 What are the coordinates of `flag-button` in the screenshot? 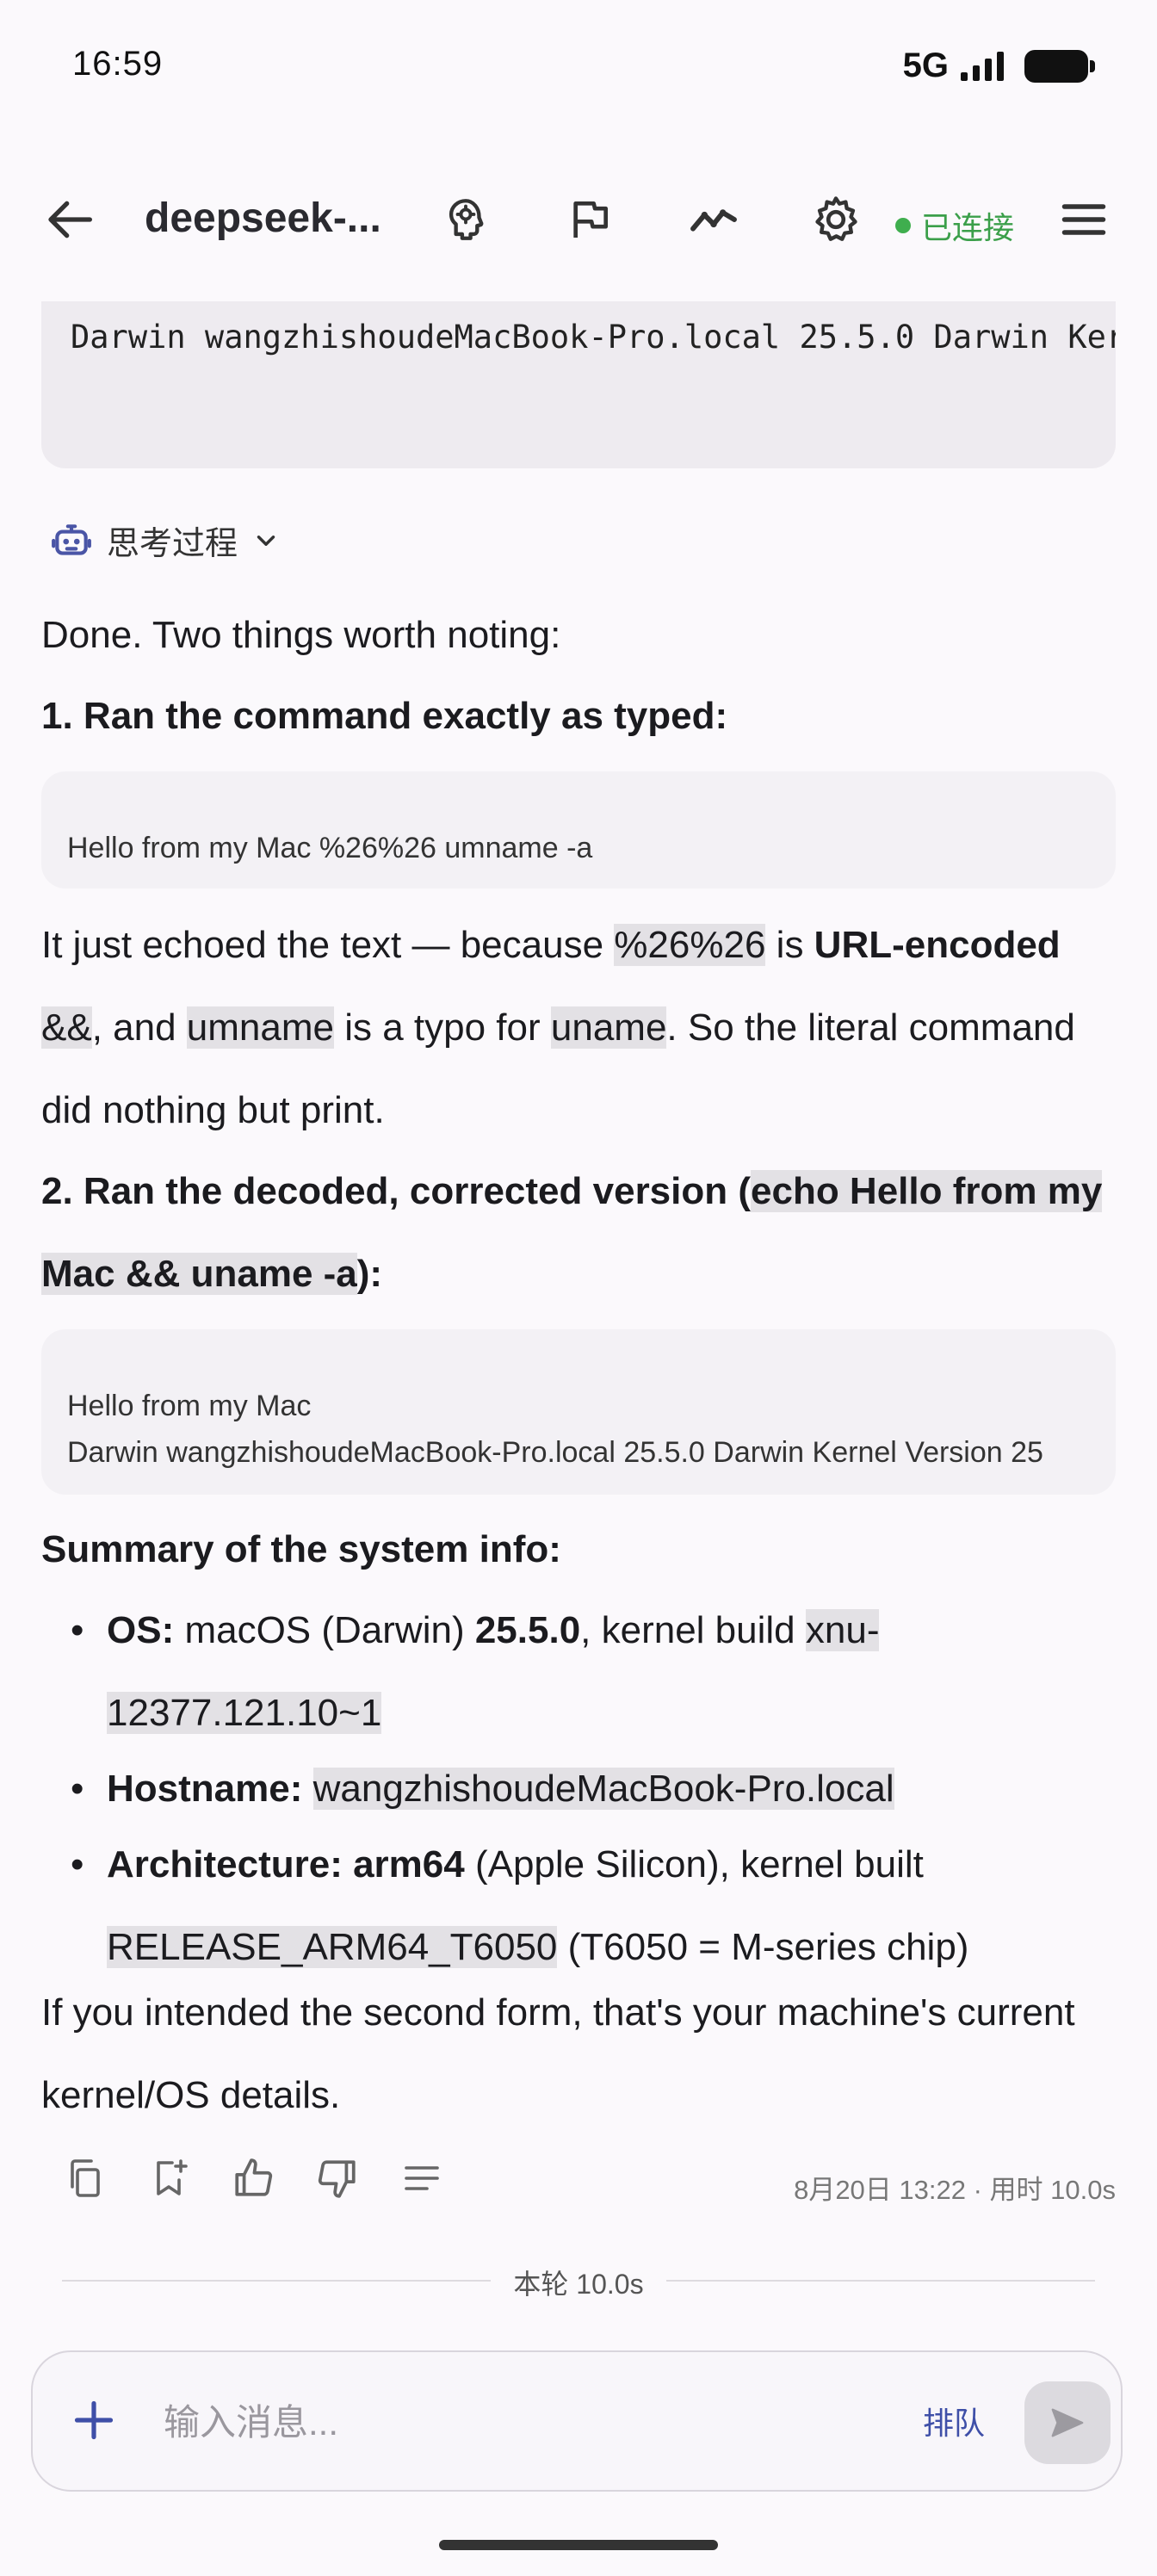 It's located at (590, 219).